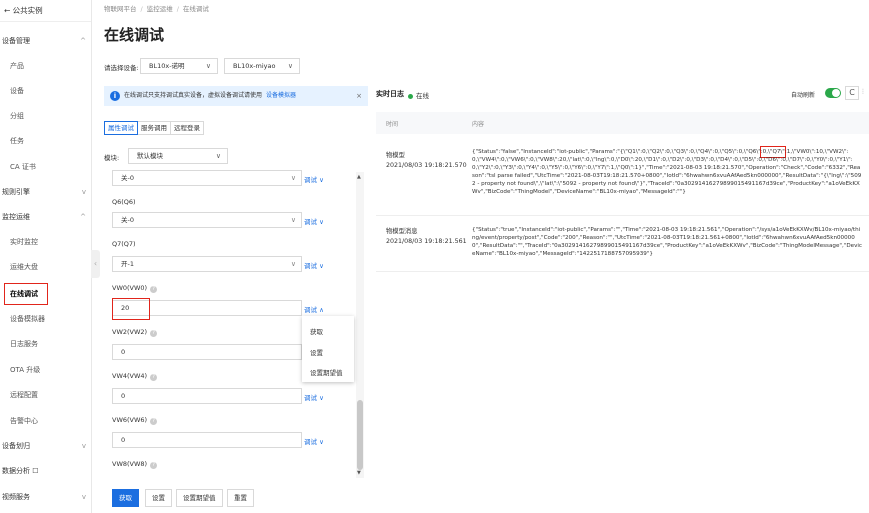  I want to click on set-desired-button: 设置期望值, so click(199, 498).